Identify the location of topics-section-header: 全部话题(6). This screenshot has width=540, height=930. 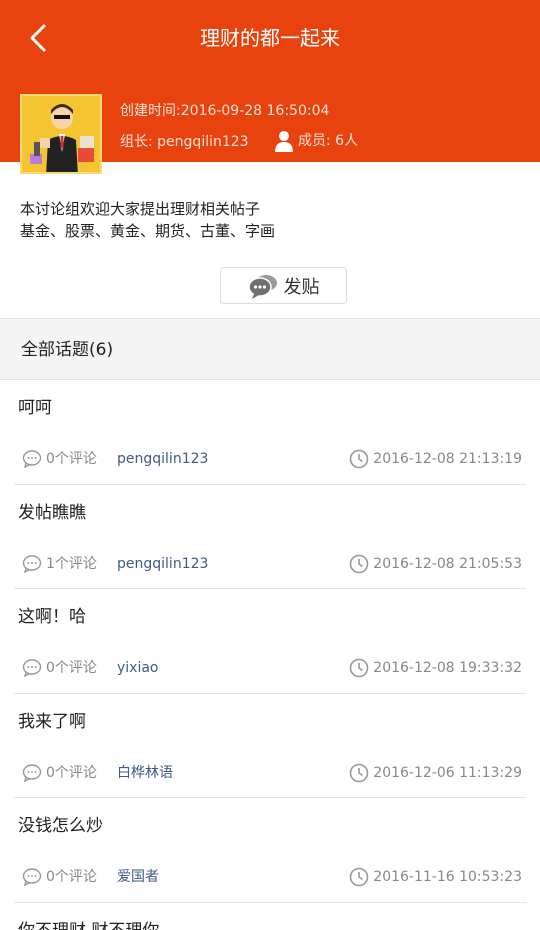
(270, 349).